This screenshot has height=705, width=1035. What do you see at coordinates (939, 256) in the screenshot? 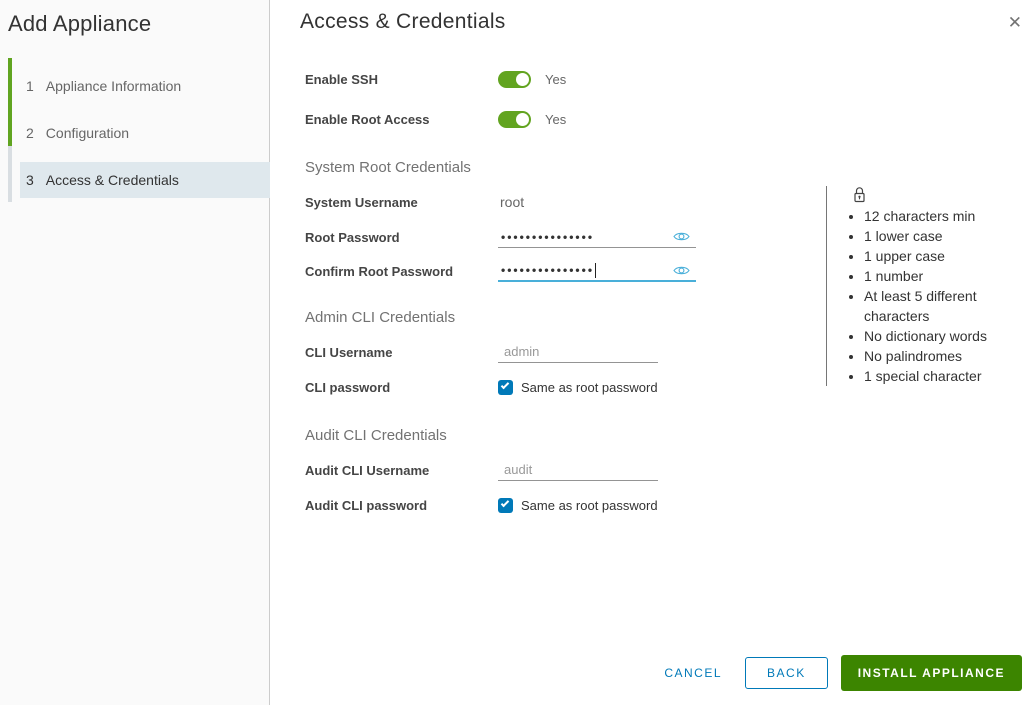
I see `password-requirement-item: 1 upper case` at bounding box center [939, 256].